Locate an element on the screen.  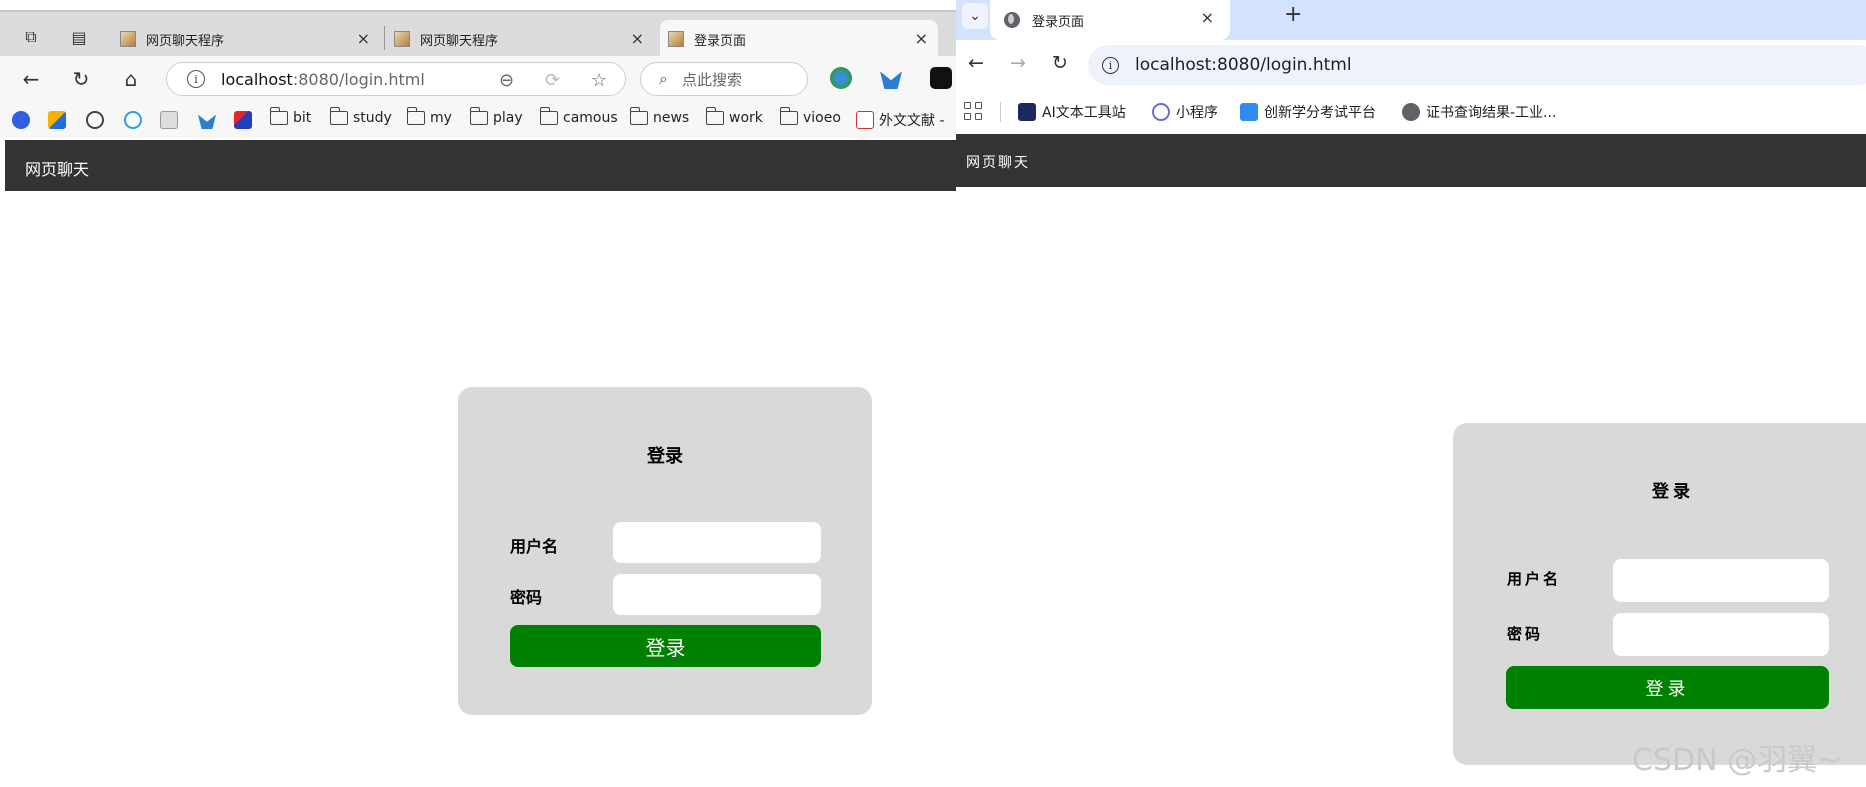
extension-butterfly-icon is located at coordinates (891, 80).